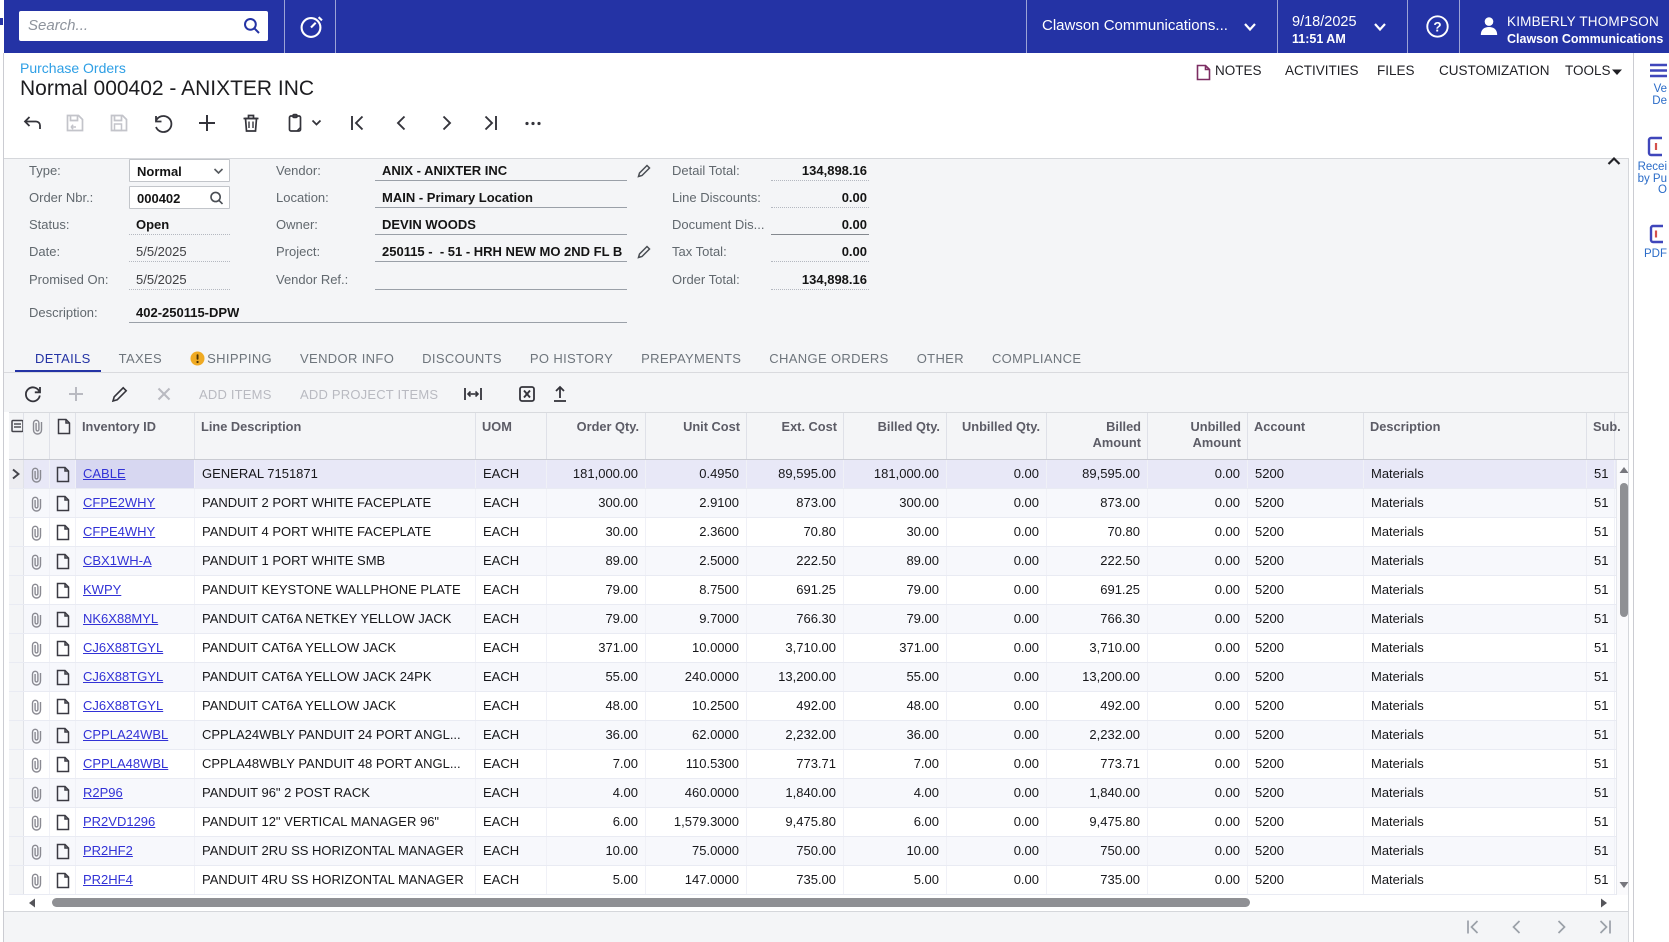  Describe the element at coordinates (135, 503) in the screenshot. I see `cell-inventory-id: CFPE2WHY` at that location.